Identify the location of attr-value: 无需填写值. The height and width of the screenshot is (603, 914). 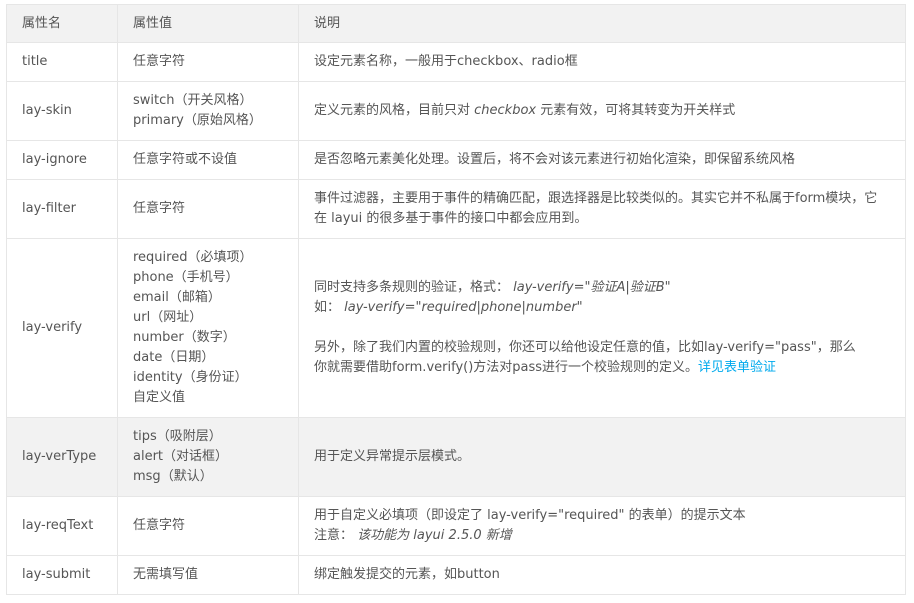
(208, 575).